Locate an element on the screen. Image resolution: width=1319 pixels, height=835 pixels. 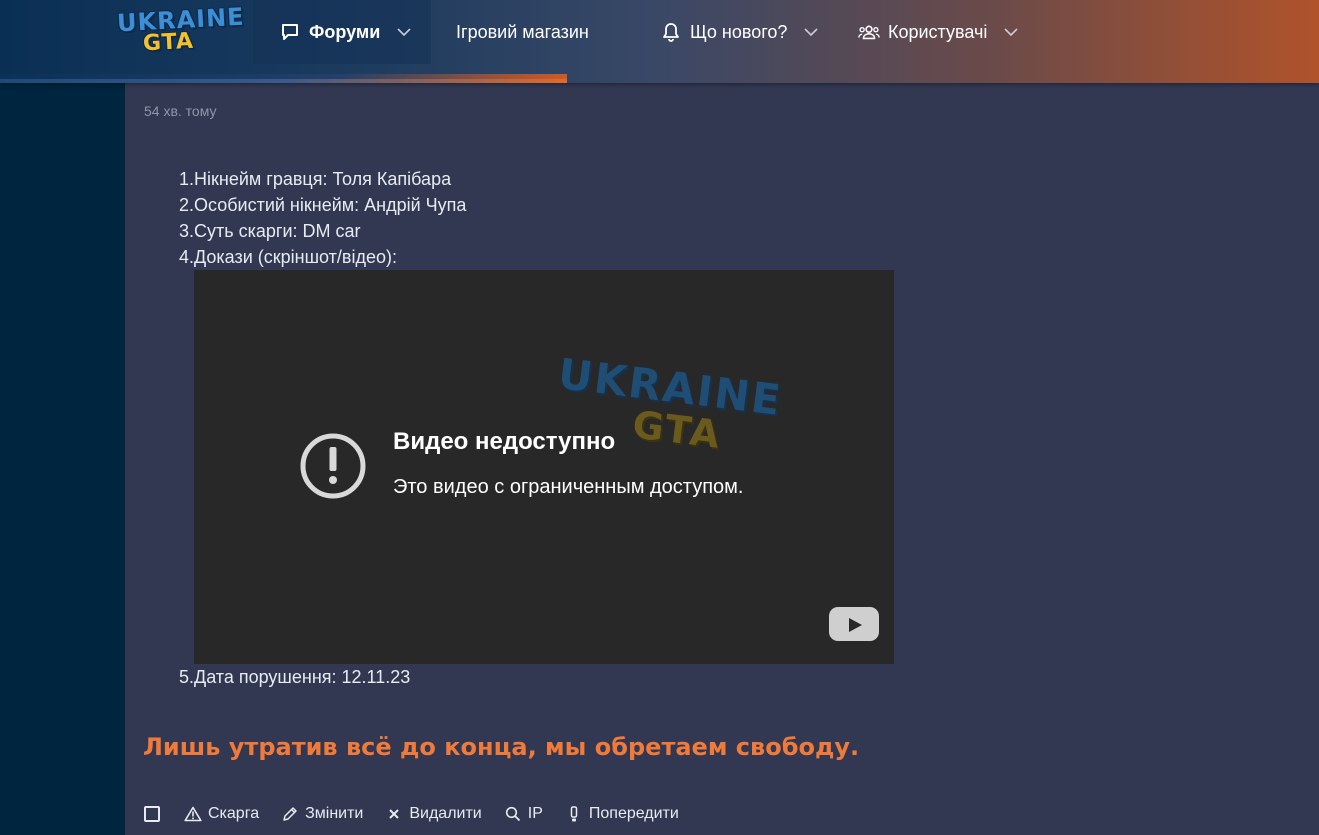
list-number: 2. is located at coordinates (186, 205).